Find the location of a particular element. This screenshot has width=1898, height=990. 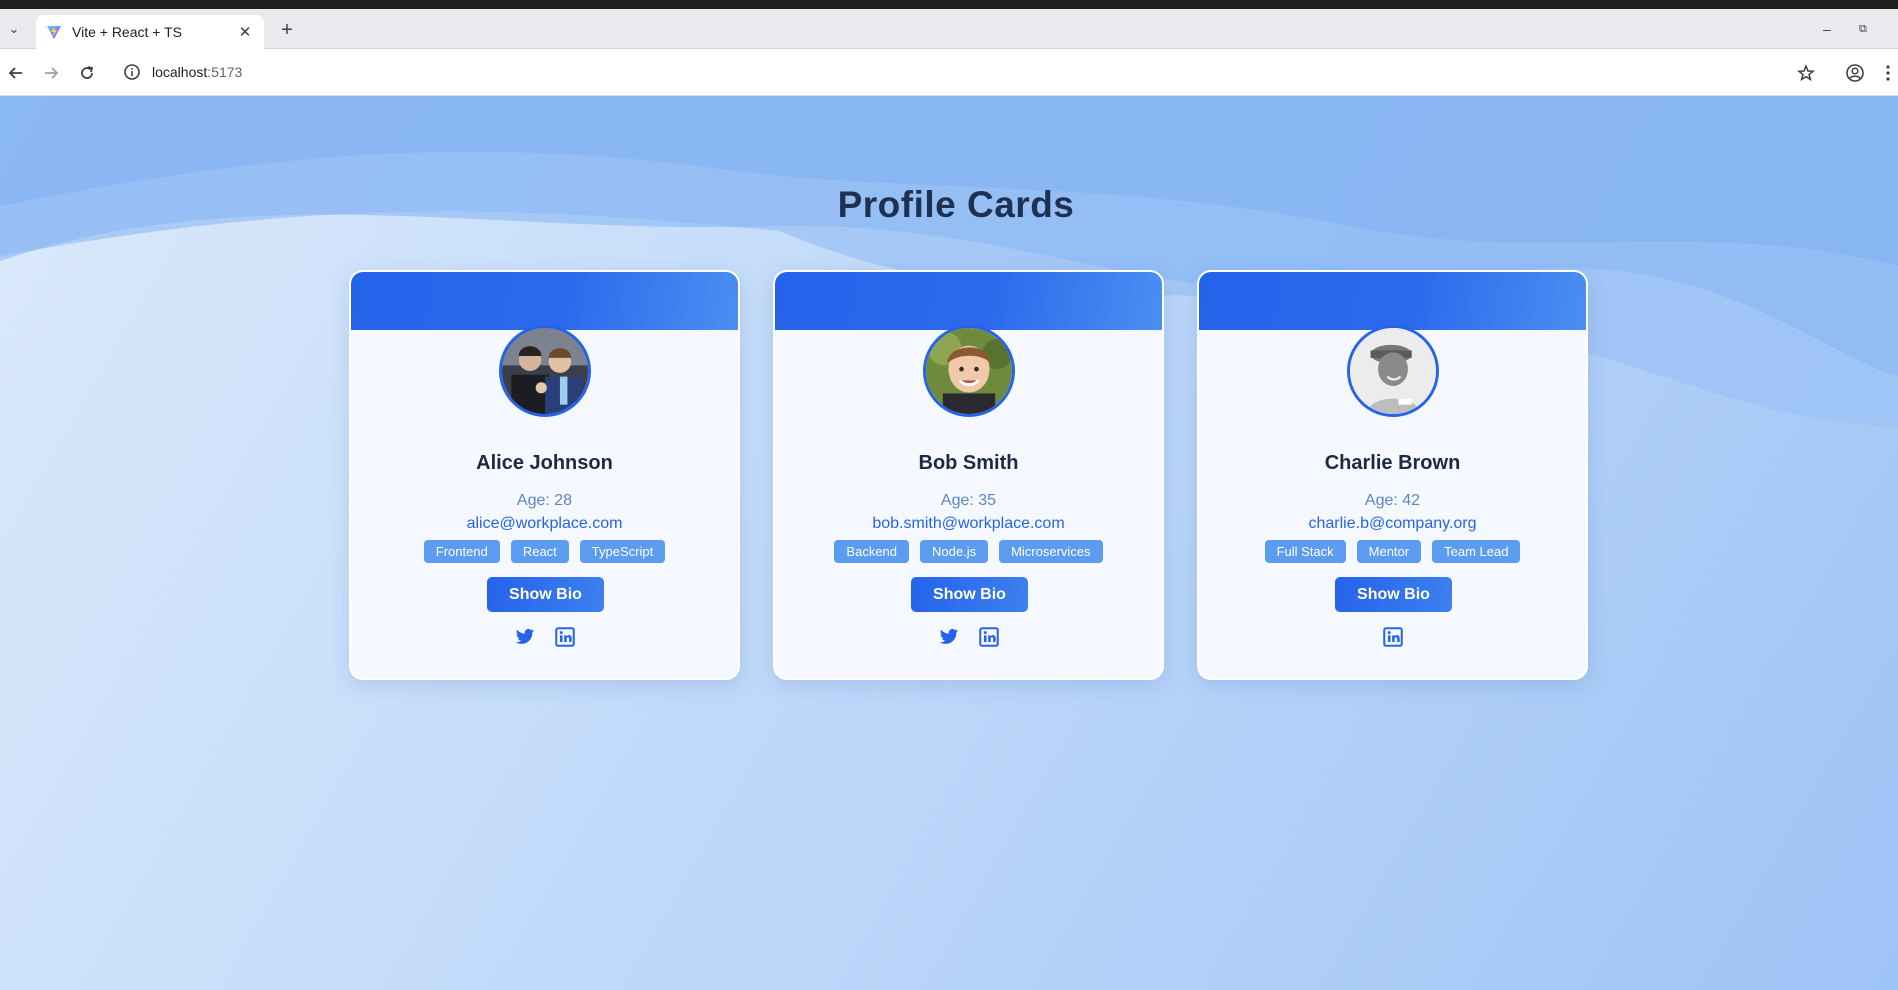

skill-tag: Frontend is located at coordinates (461, 551).